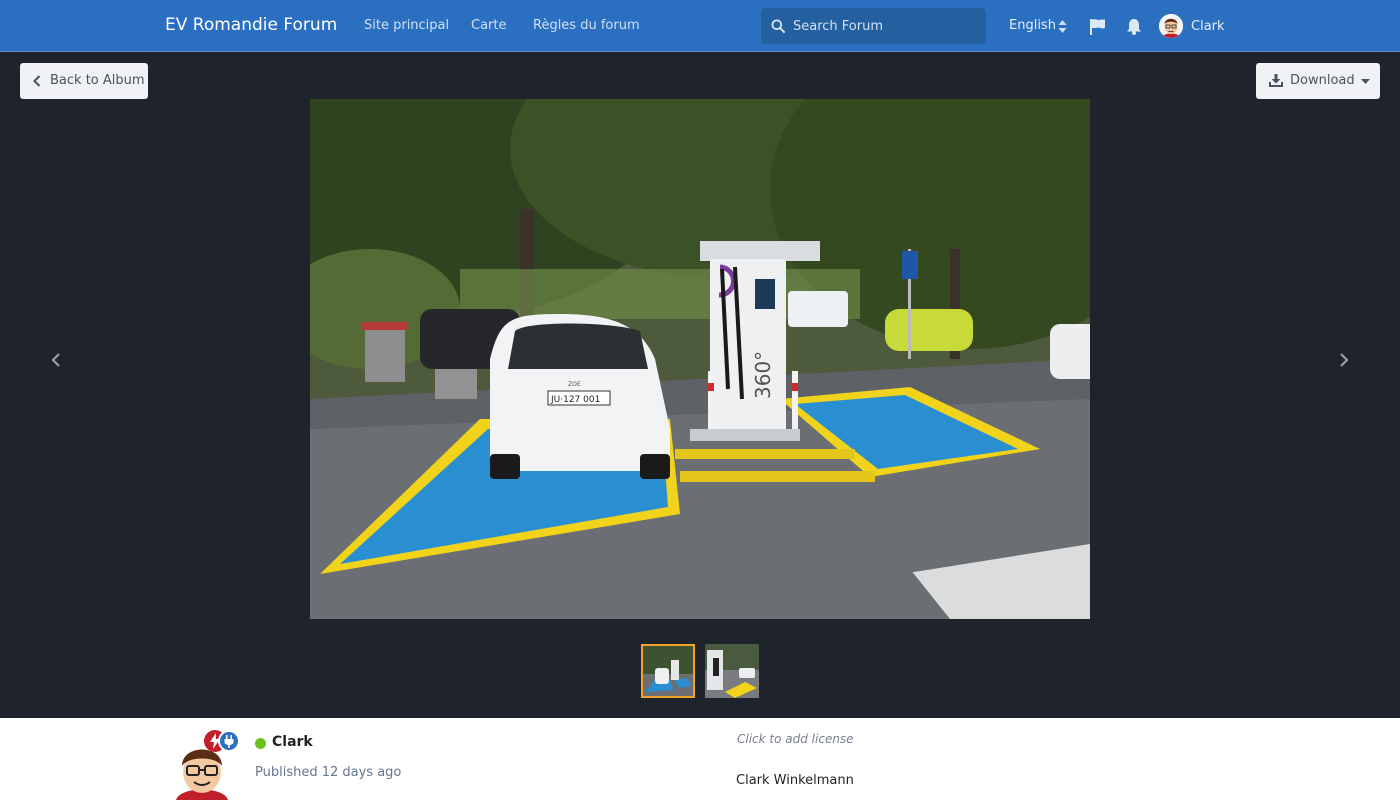  What do you see at coordinates (1365, 81) in the screenshot?
I see `caret-down-icon` at bounding box center [1365, 81].